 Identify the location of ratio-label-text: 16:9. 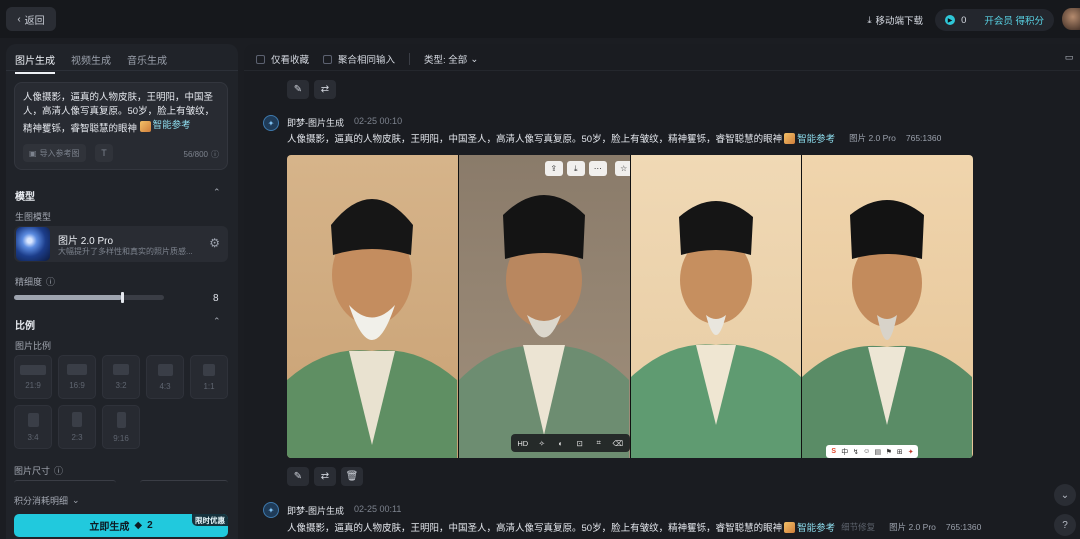
(77, 385).